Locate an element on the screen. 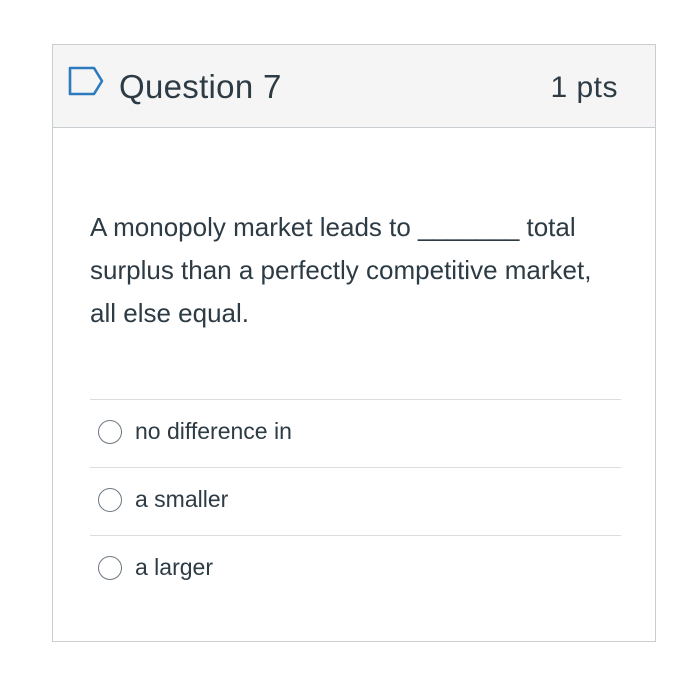 The image size is (700, 677). answer-option: no difference in is located at coordinates (355, 433).